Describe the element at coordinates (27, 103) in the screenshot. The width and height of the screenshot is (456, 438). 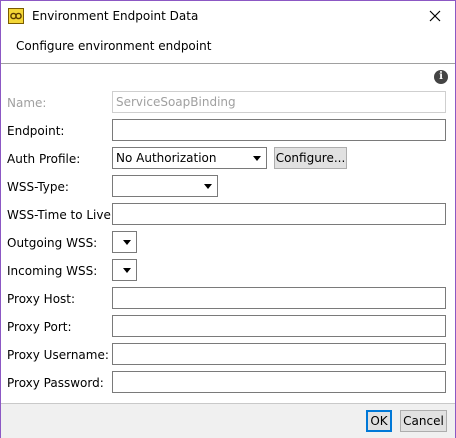
I see `name-label: Name:` at that location.